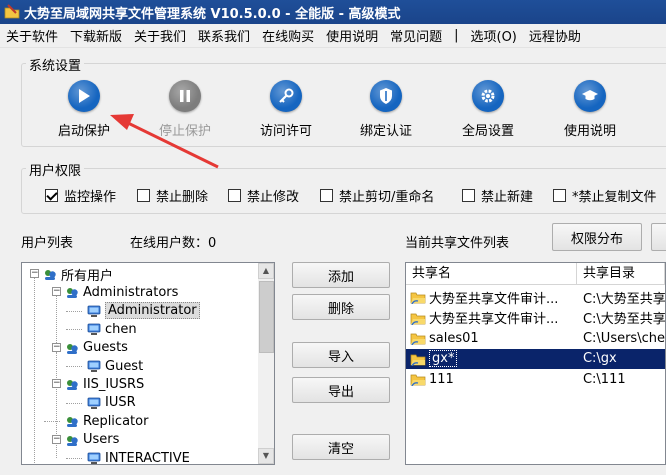  Describe the element at coordinates (173, 243) in the screenshot. I see `online-users-label: 在线用户数：0` at that location.